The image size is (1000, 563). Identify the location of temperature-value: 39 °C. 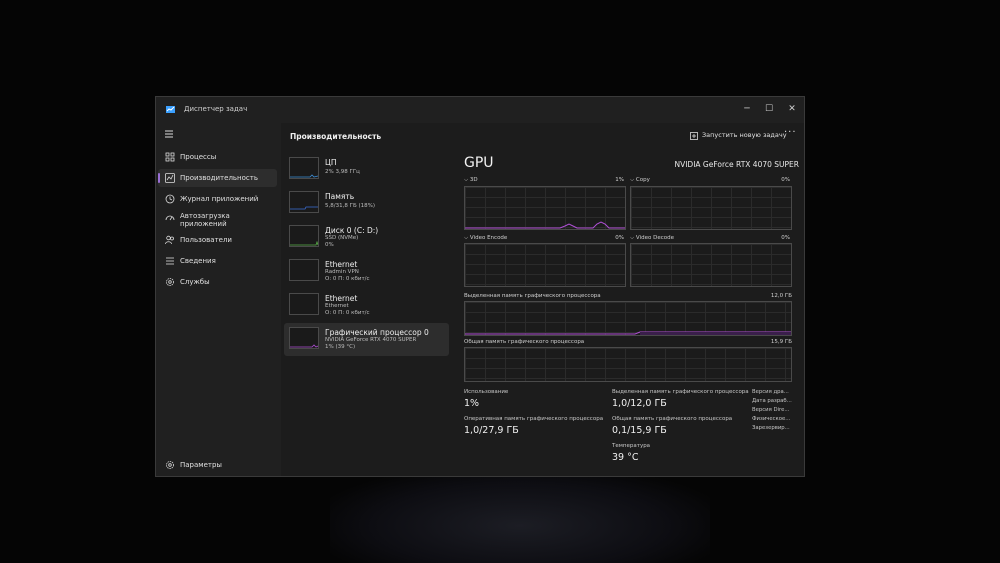
(625, 457).